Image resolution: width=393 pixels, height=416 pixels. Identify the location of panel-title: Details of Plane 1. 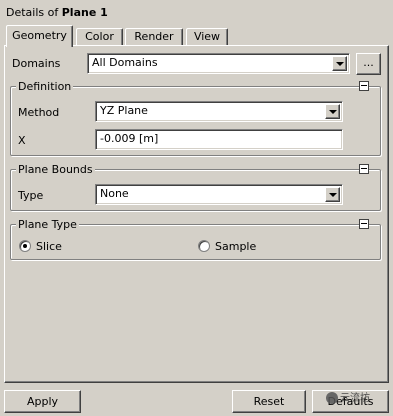
(57, 12).